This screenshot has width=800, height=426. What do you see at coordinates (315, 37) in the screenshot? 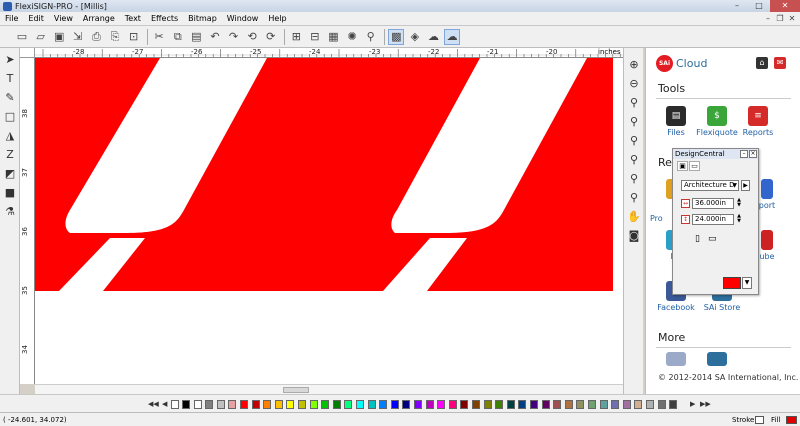
I see `align-icon: ⊟` at bounding box center [315, 37].